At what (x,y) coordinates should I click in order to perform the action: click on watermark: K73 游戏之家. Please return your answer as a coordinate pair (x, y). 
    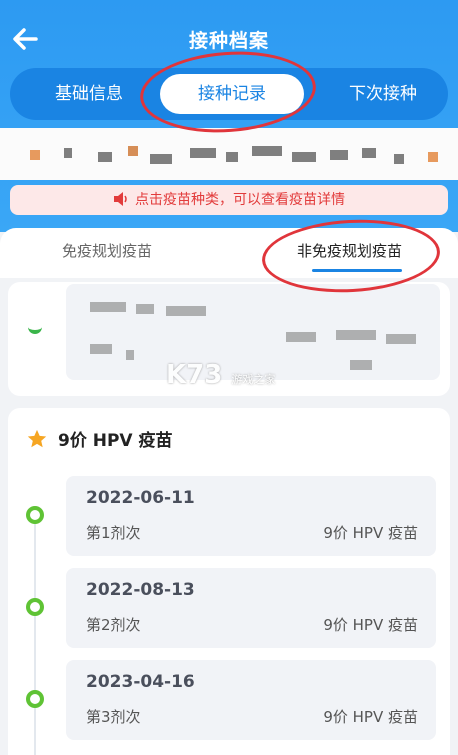
    Looking at the image, I should click on (220, 375).